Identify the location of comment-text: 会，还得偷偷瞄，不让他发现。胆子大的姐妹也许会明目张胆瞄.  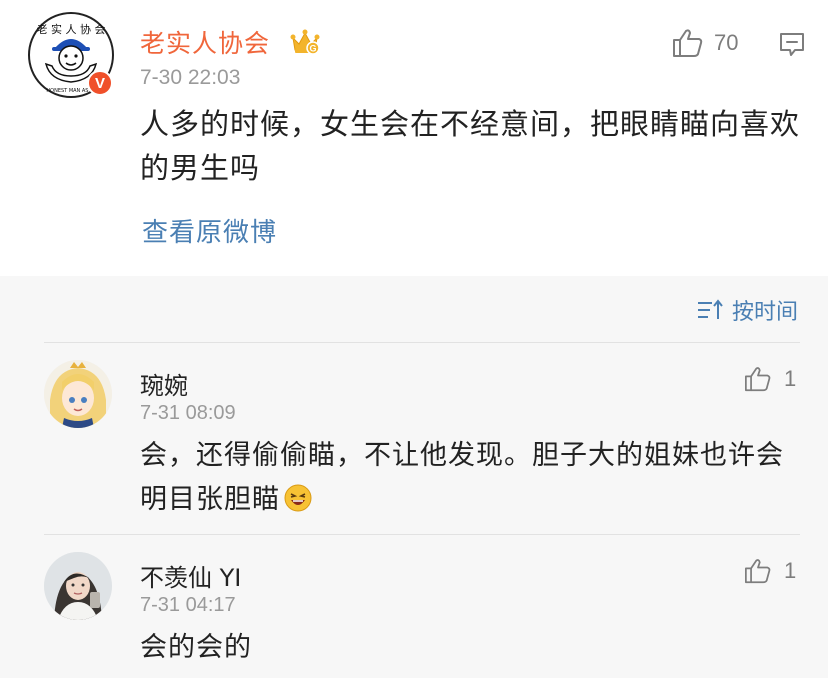
(462, 477).